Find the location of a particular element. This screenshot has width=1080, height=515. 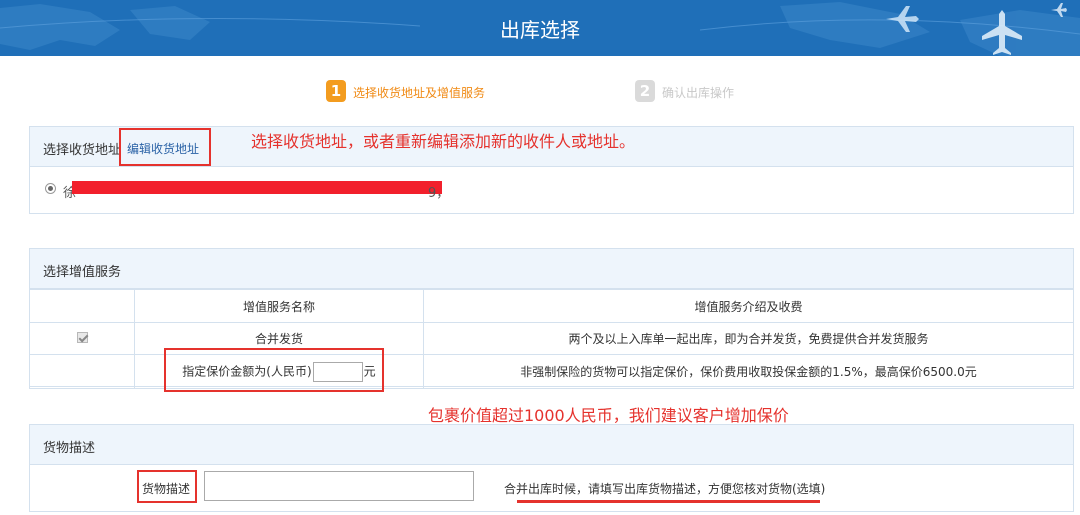

redaction-bar is located at coordinates (257, 187).